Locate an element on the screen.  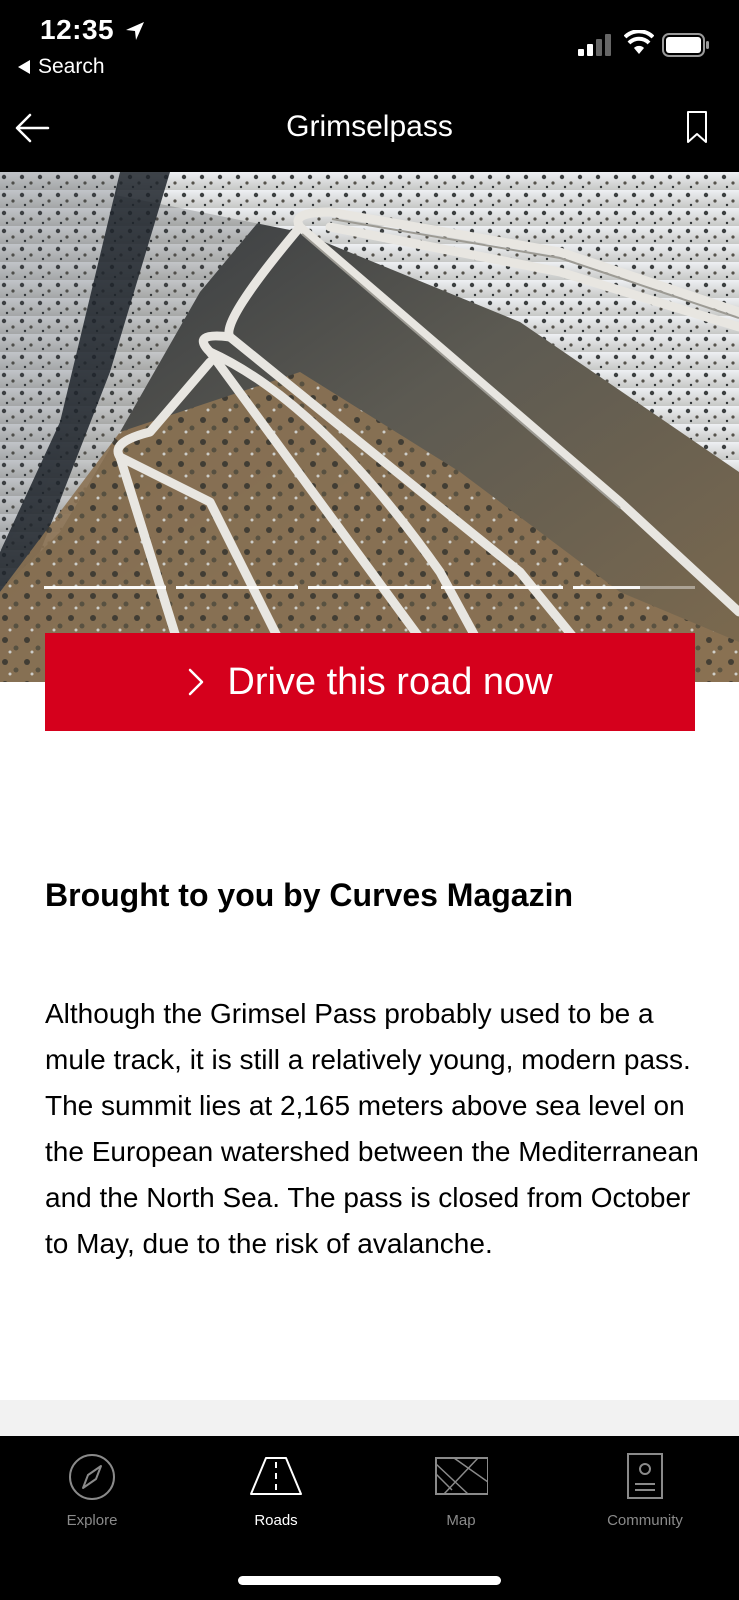
cellular-signal-icon is located at coordinates (594, 45).